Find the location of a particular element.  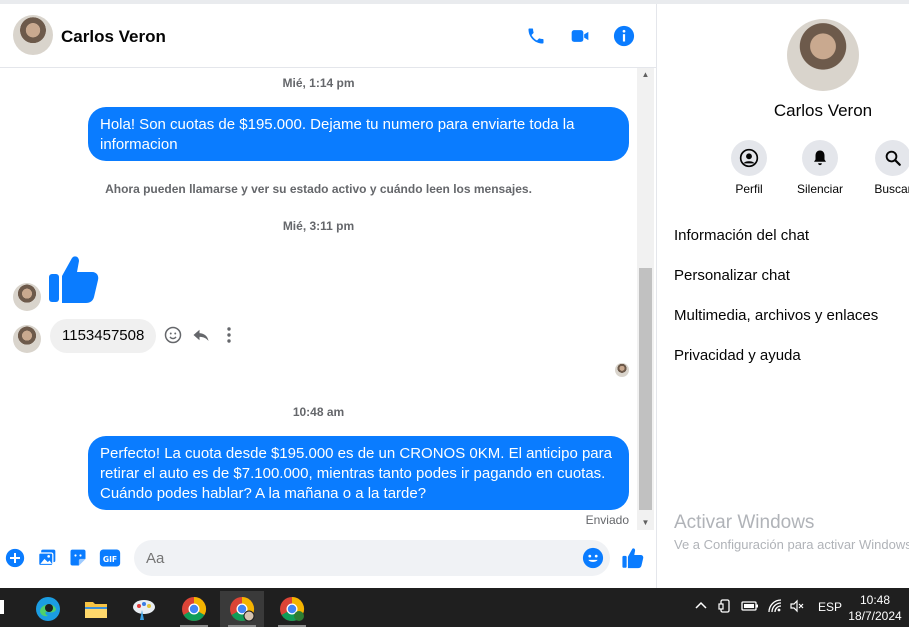

reply-icon is located at coordinates (201, 335).